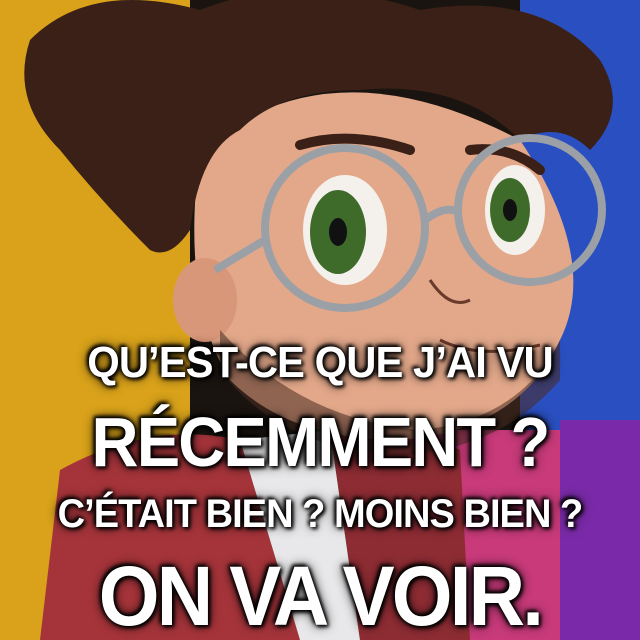 The width and height of the screenshot is (640, 640). I want to click on ear, so click(205, 300).